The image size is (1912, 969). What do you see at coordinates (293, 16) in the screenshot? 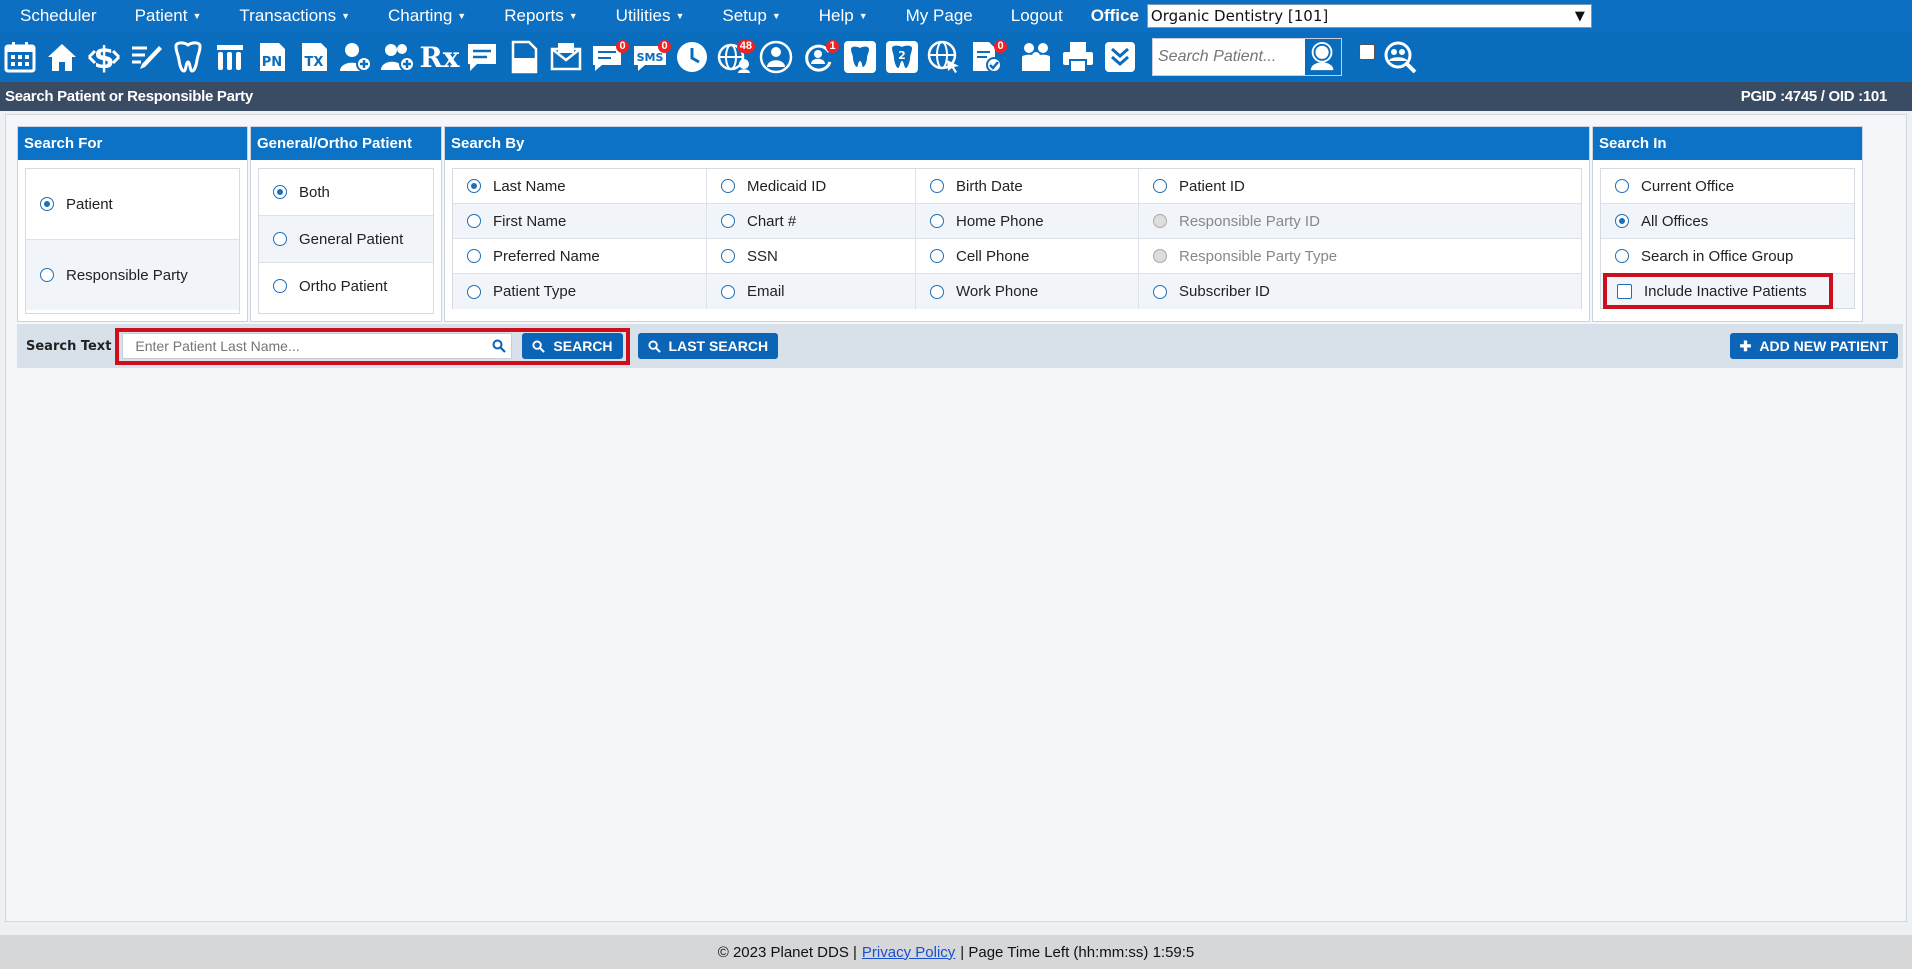
I see `menu-transactions: Transactions ▼` at bounding box center [293, 16].